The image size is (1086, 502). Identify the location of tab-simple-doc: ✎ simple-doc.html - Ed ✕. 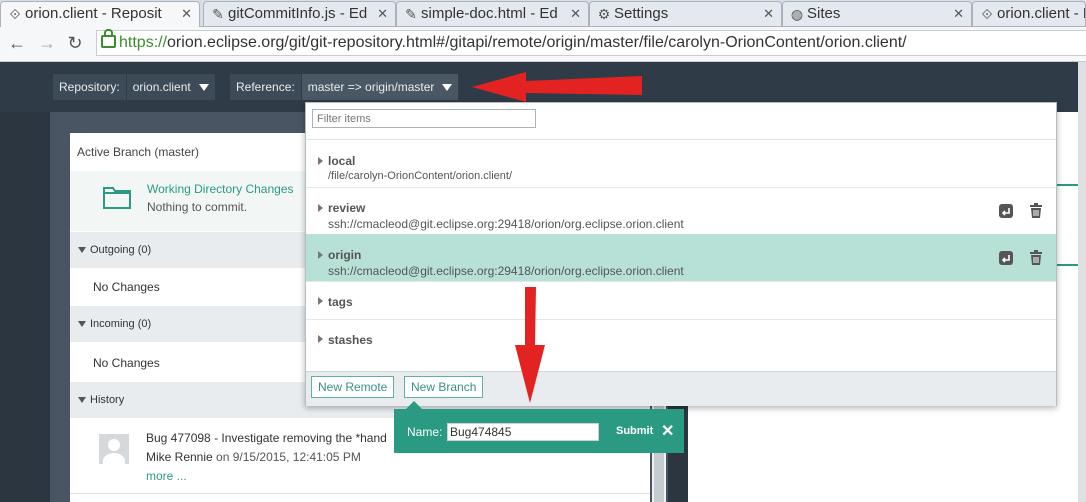
(492, 13).